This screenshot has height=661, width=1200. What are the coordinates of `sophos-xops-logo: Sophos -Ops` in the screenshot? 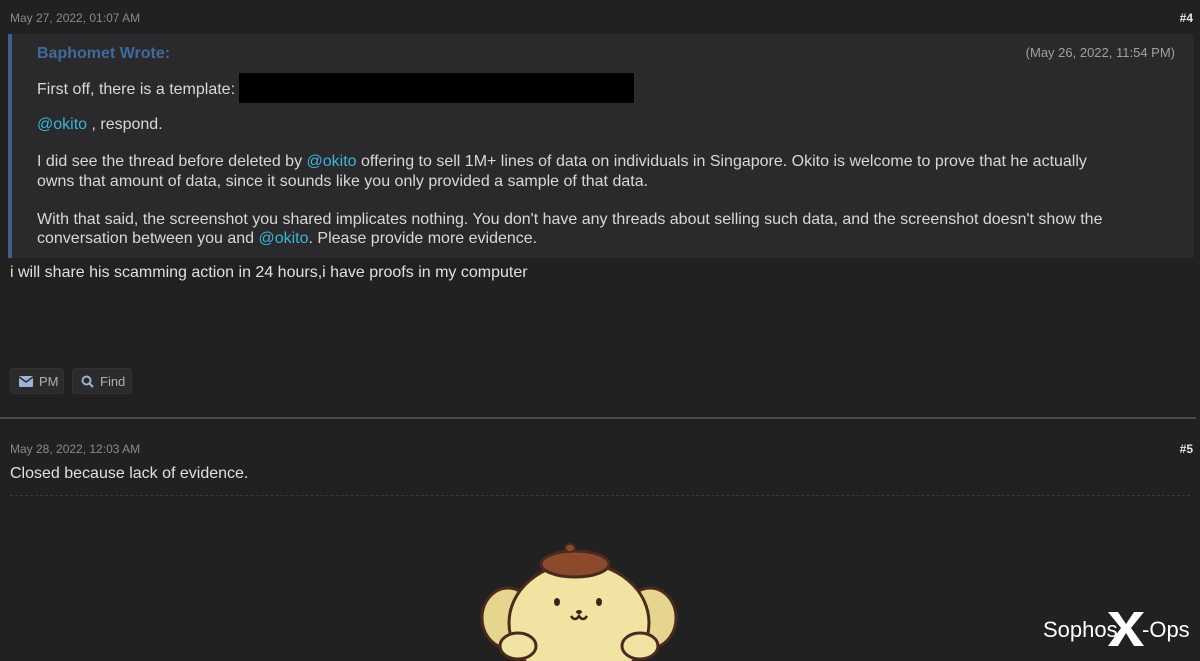 It's located at (1115, 628).